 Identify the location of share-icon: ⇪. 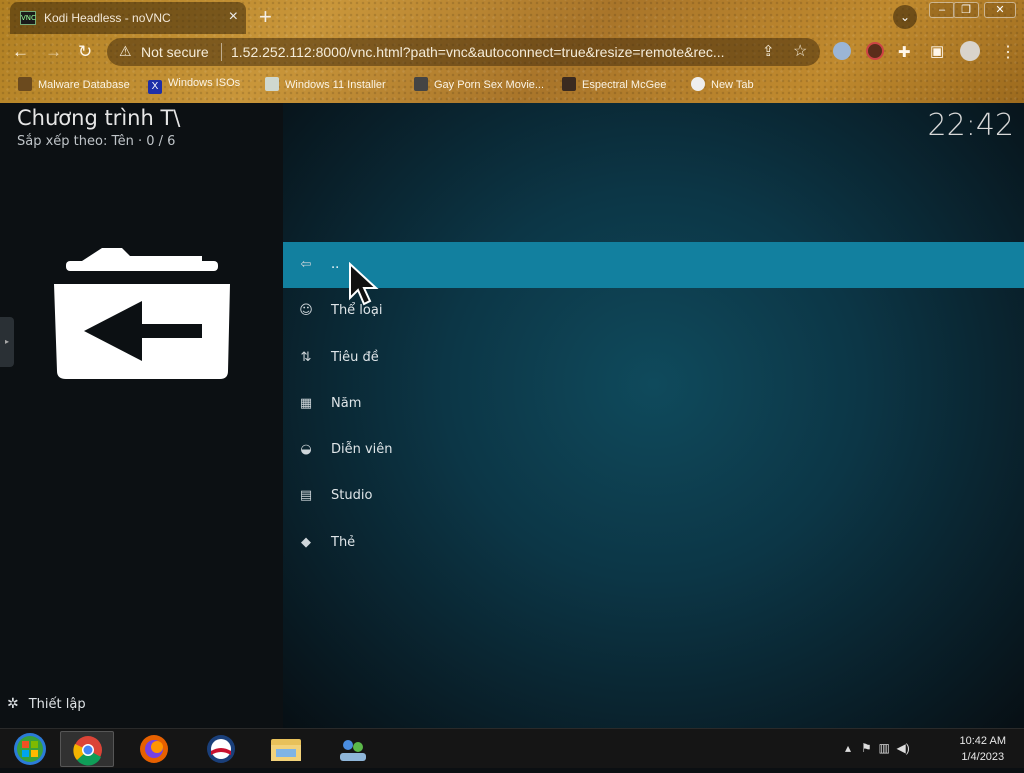
(768, 51).